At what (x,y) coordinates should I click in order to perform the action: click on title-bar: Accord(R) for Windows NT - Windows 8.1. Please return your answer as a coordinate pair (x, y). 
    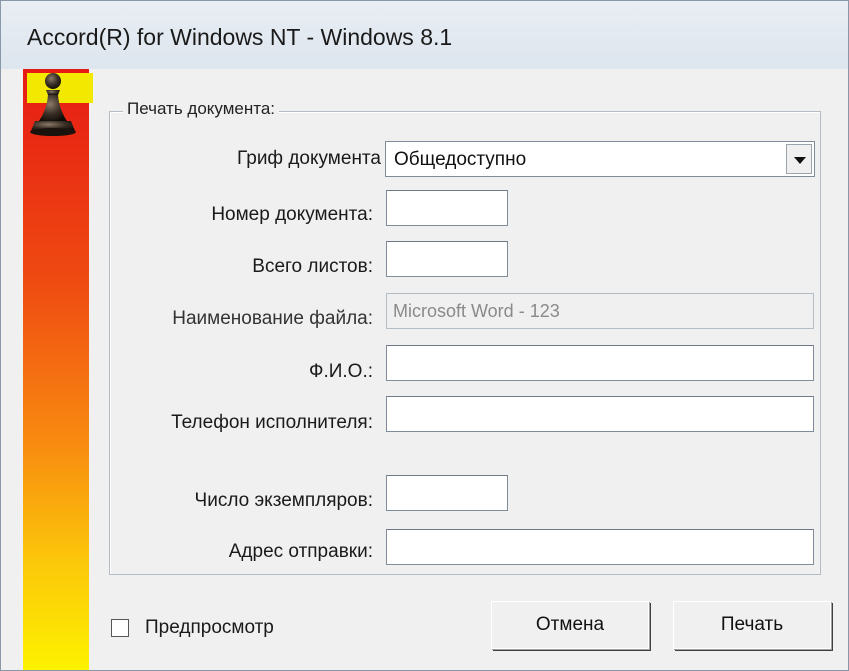
    Looking at the image, I should click on (424, 35).